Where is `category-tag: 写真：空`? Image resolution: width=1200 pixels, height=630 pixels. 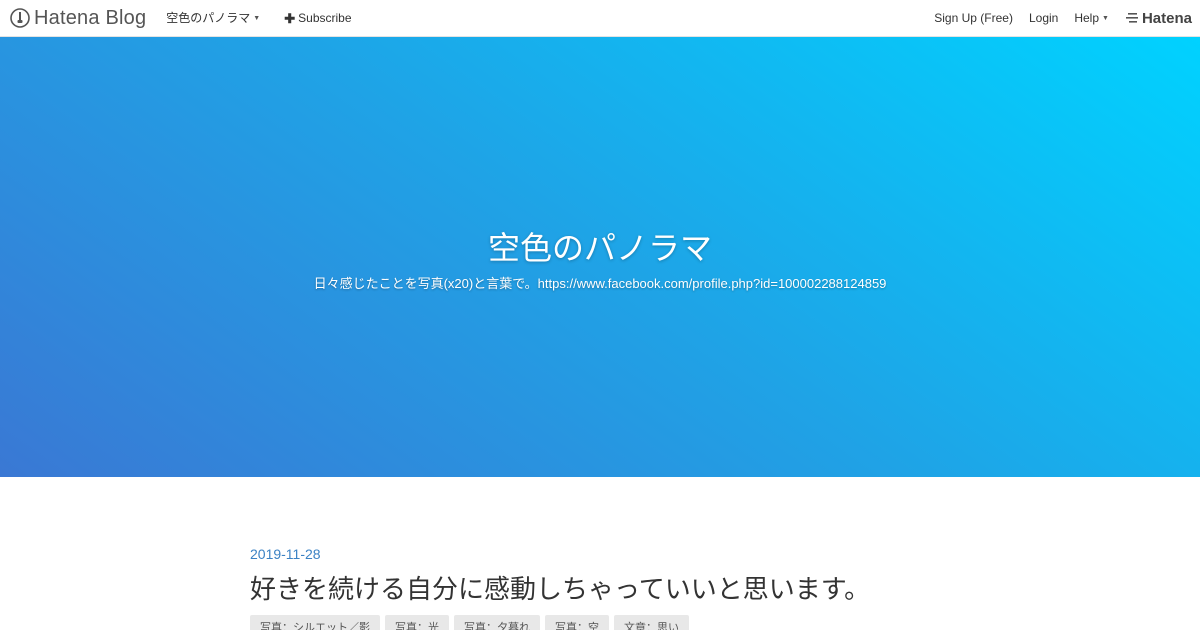 category-tag: 写真：空 is located at coordinates (577, 622).